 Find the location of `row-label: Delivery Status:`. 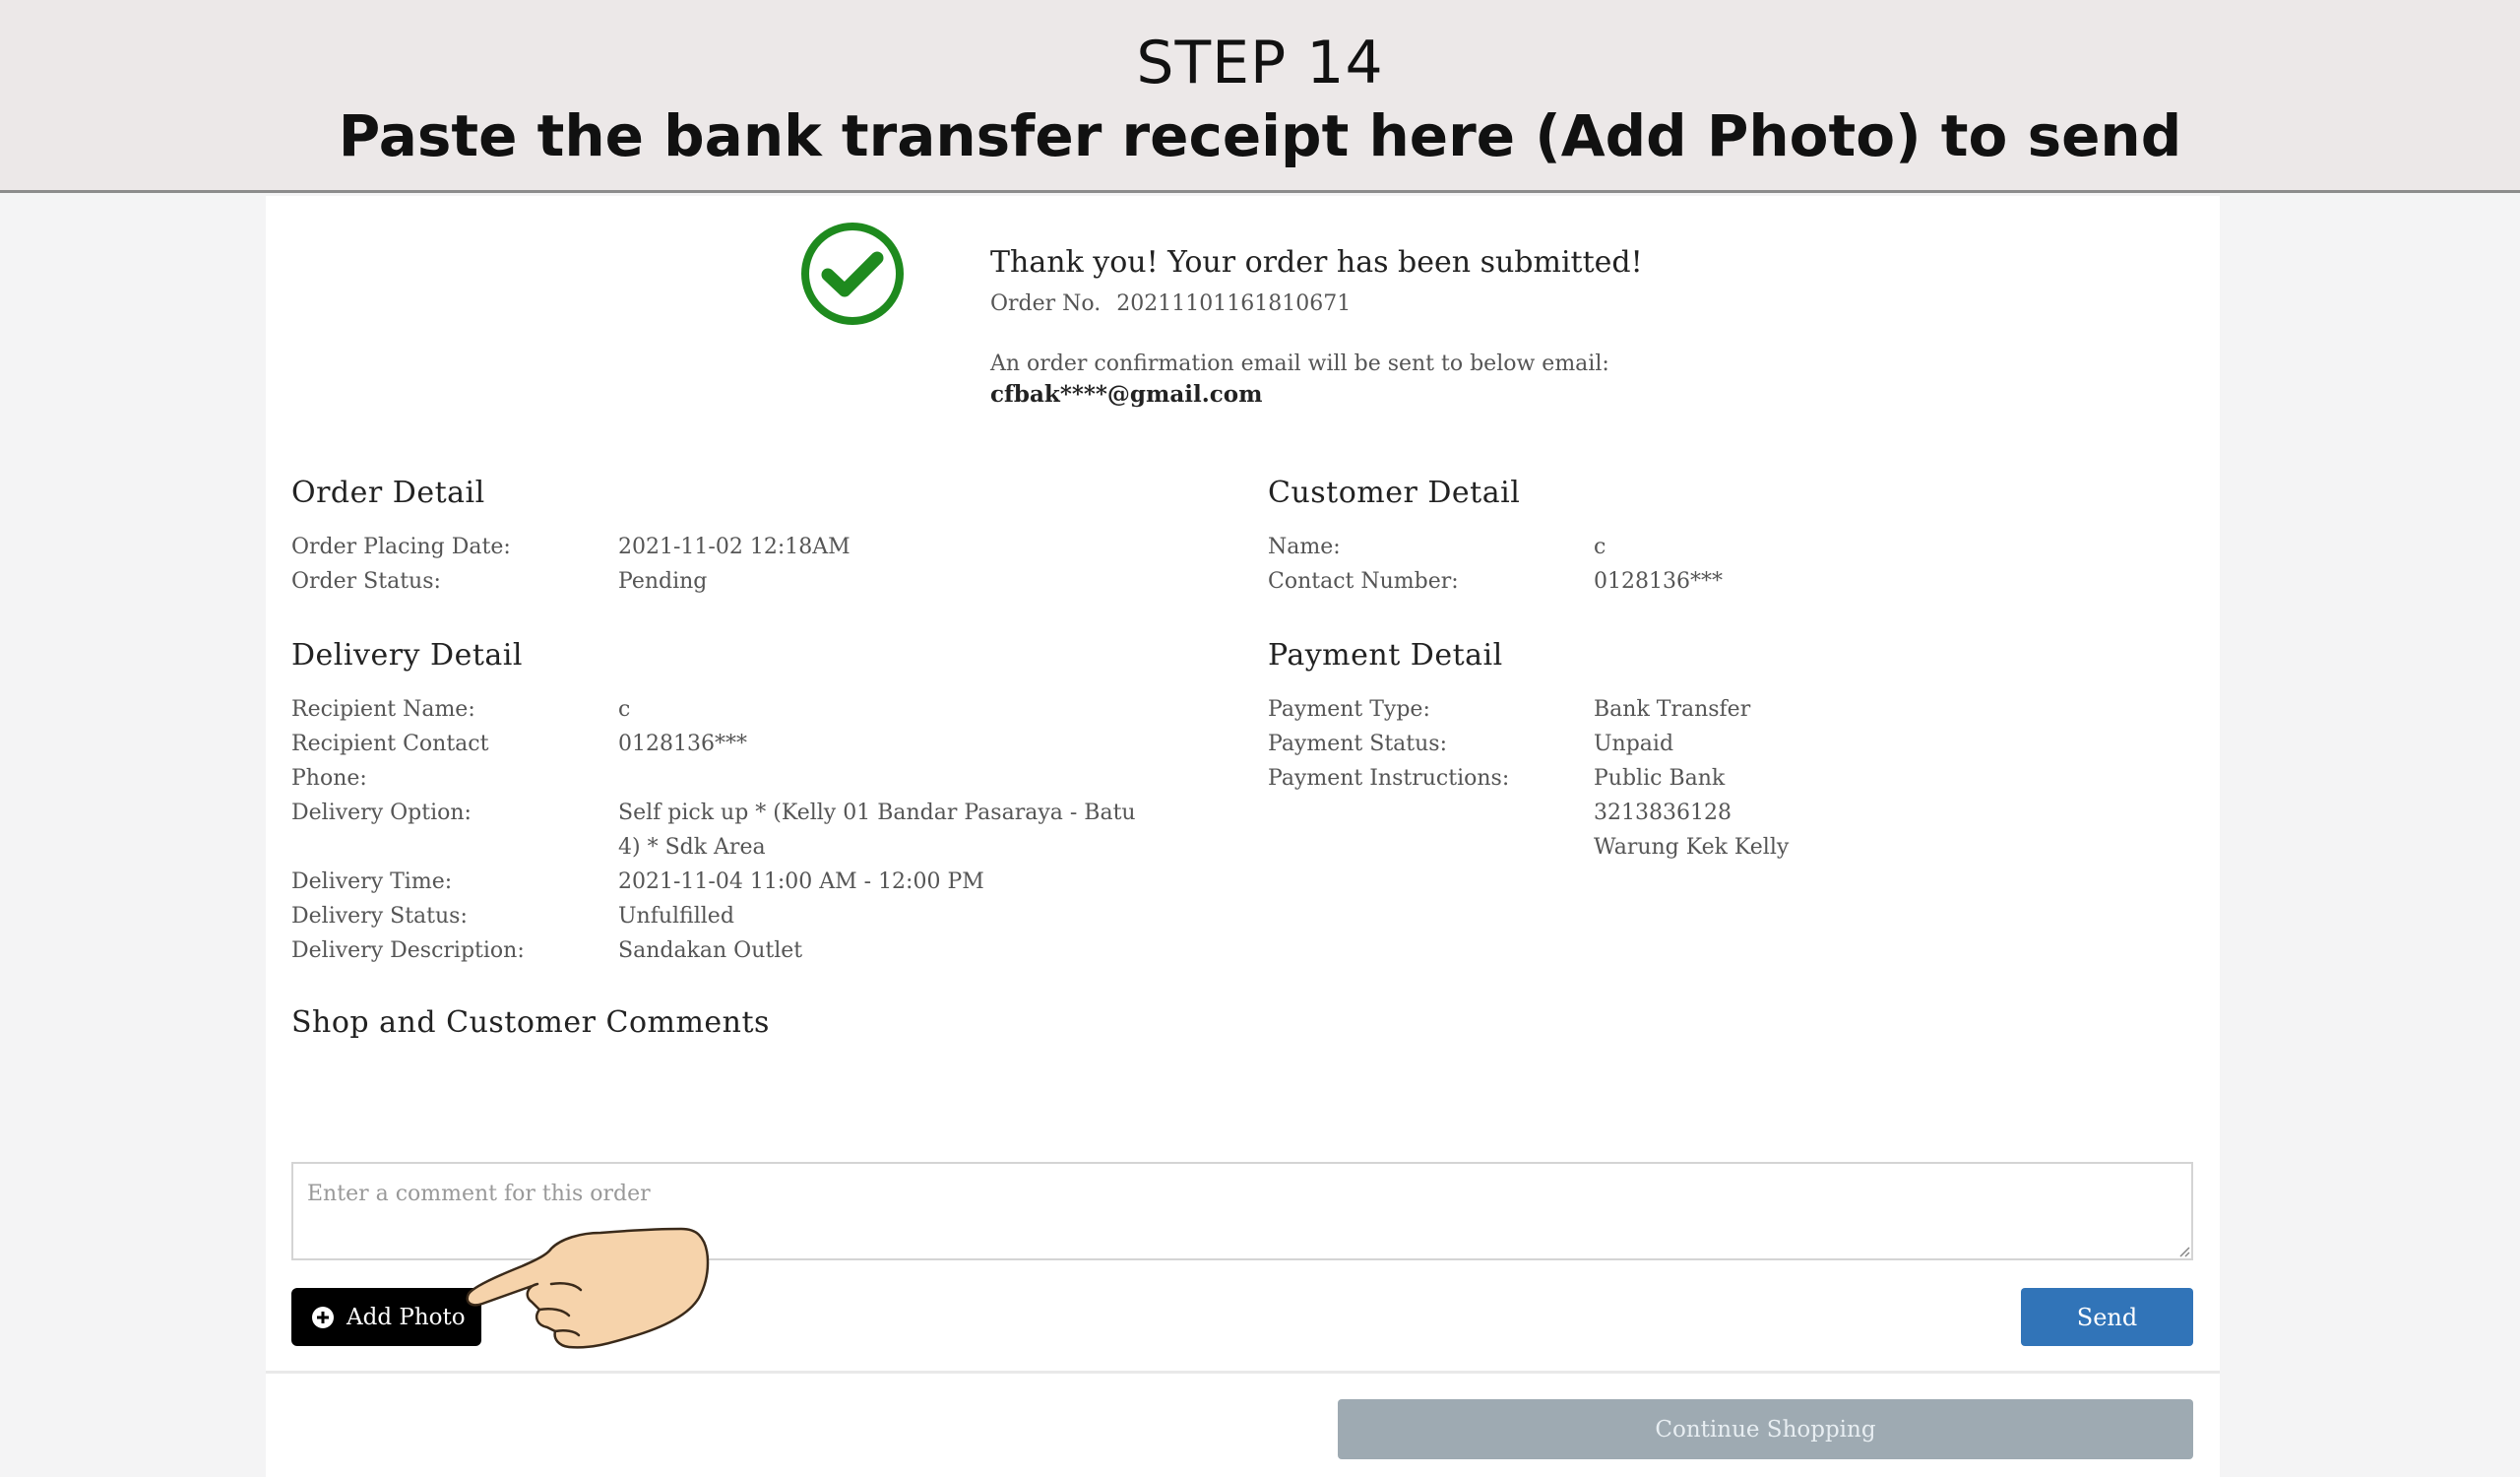

row-label: Delivery Status: is located at coordinates (379, 917).